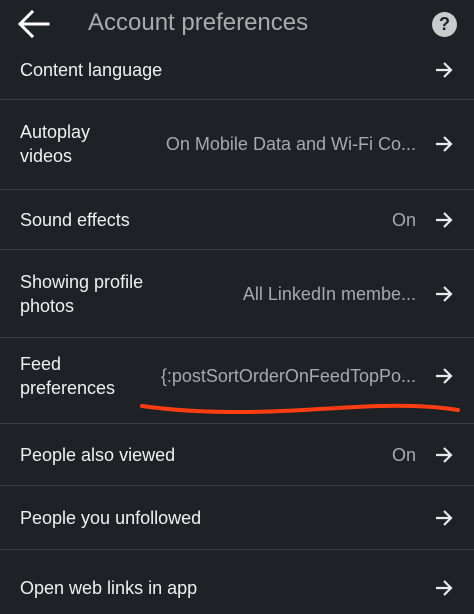 The image size is (474, 614). Describe the element at coordinates (237, 455) in the screenshot. I see `row-people-also-viewed: People also viewed On` at that location.